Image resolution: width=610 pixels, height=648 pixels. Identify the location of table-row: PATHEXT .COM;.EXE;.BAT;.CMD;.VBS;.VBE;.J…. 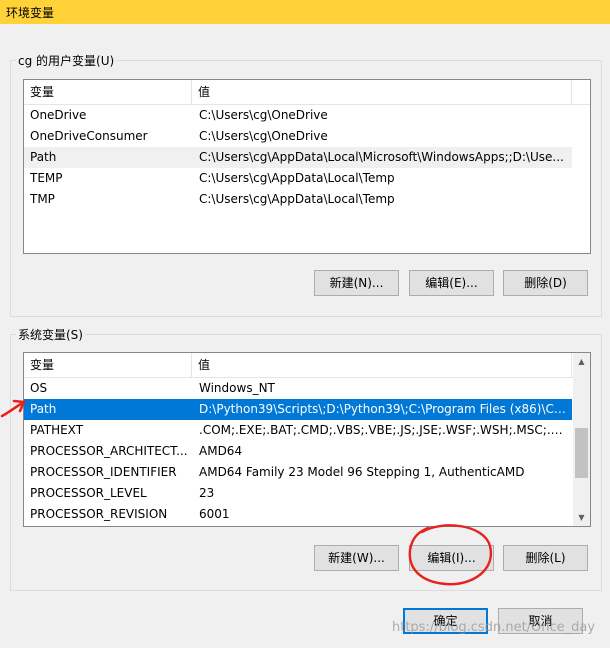
(298, 430).